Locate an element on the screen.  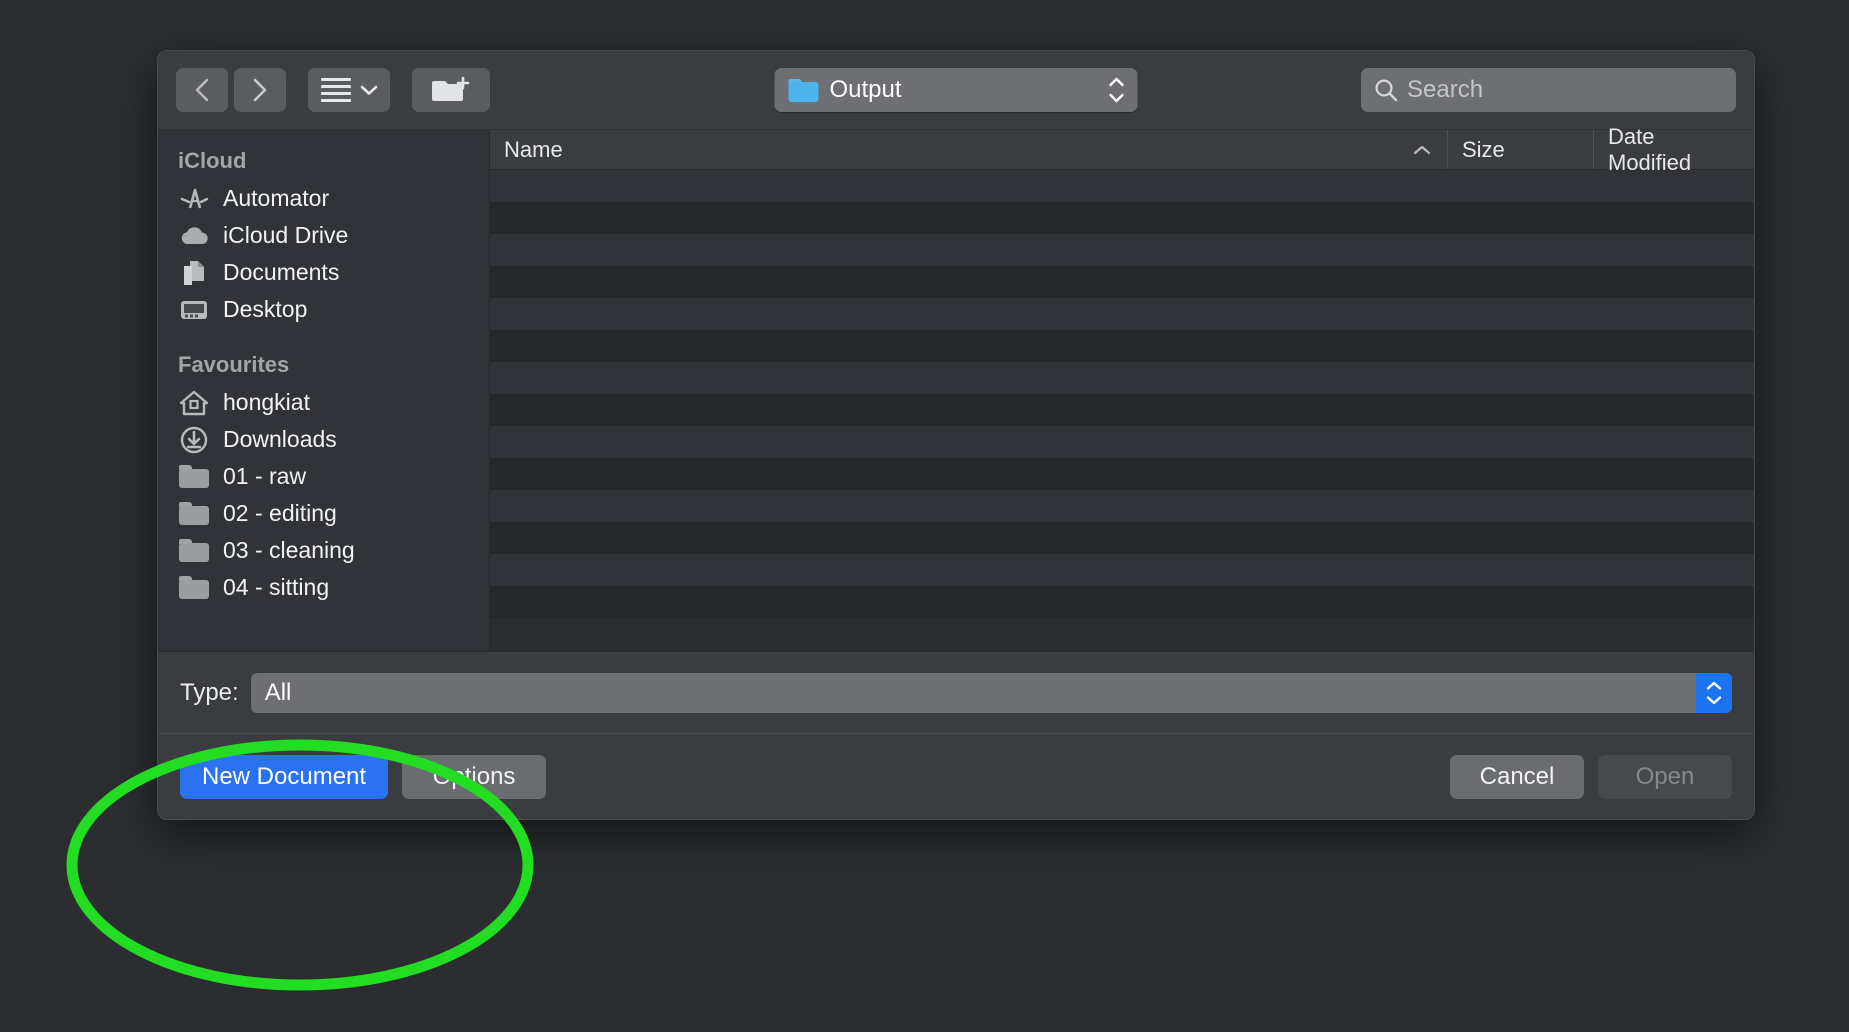
cloud-icon is located at coordinates (194, 236).